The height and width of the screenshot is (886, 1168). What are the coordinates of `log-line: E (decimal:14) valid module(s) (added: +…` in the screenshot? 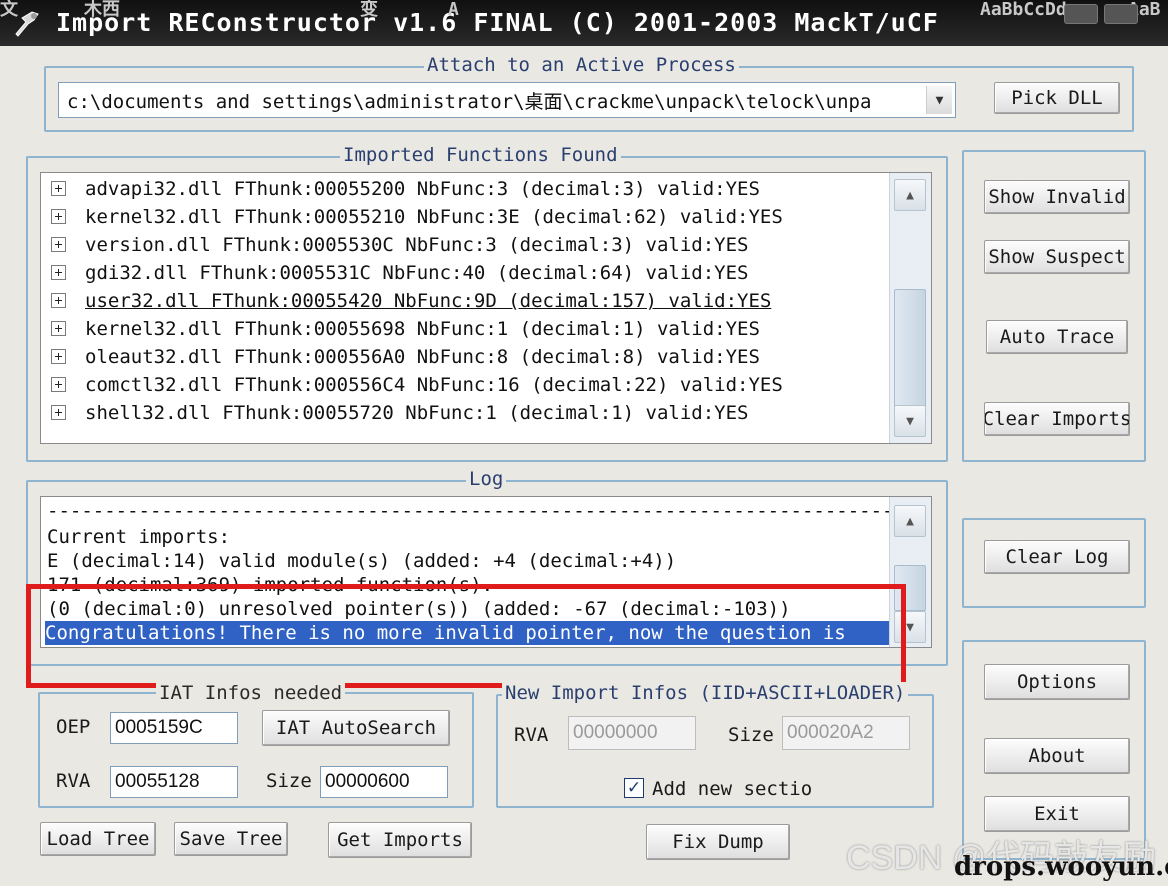 It's located at (362, 561).